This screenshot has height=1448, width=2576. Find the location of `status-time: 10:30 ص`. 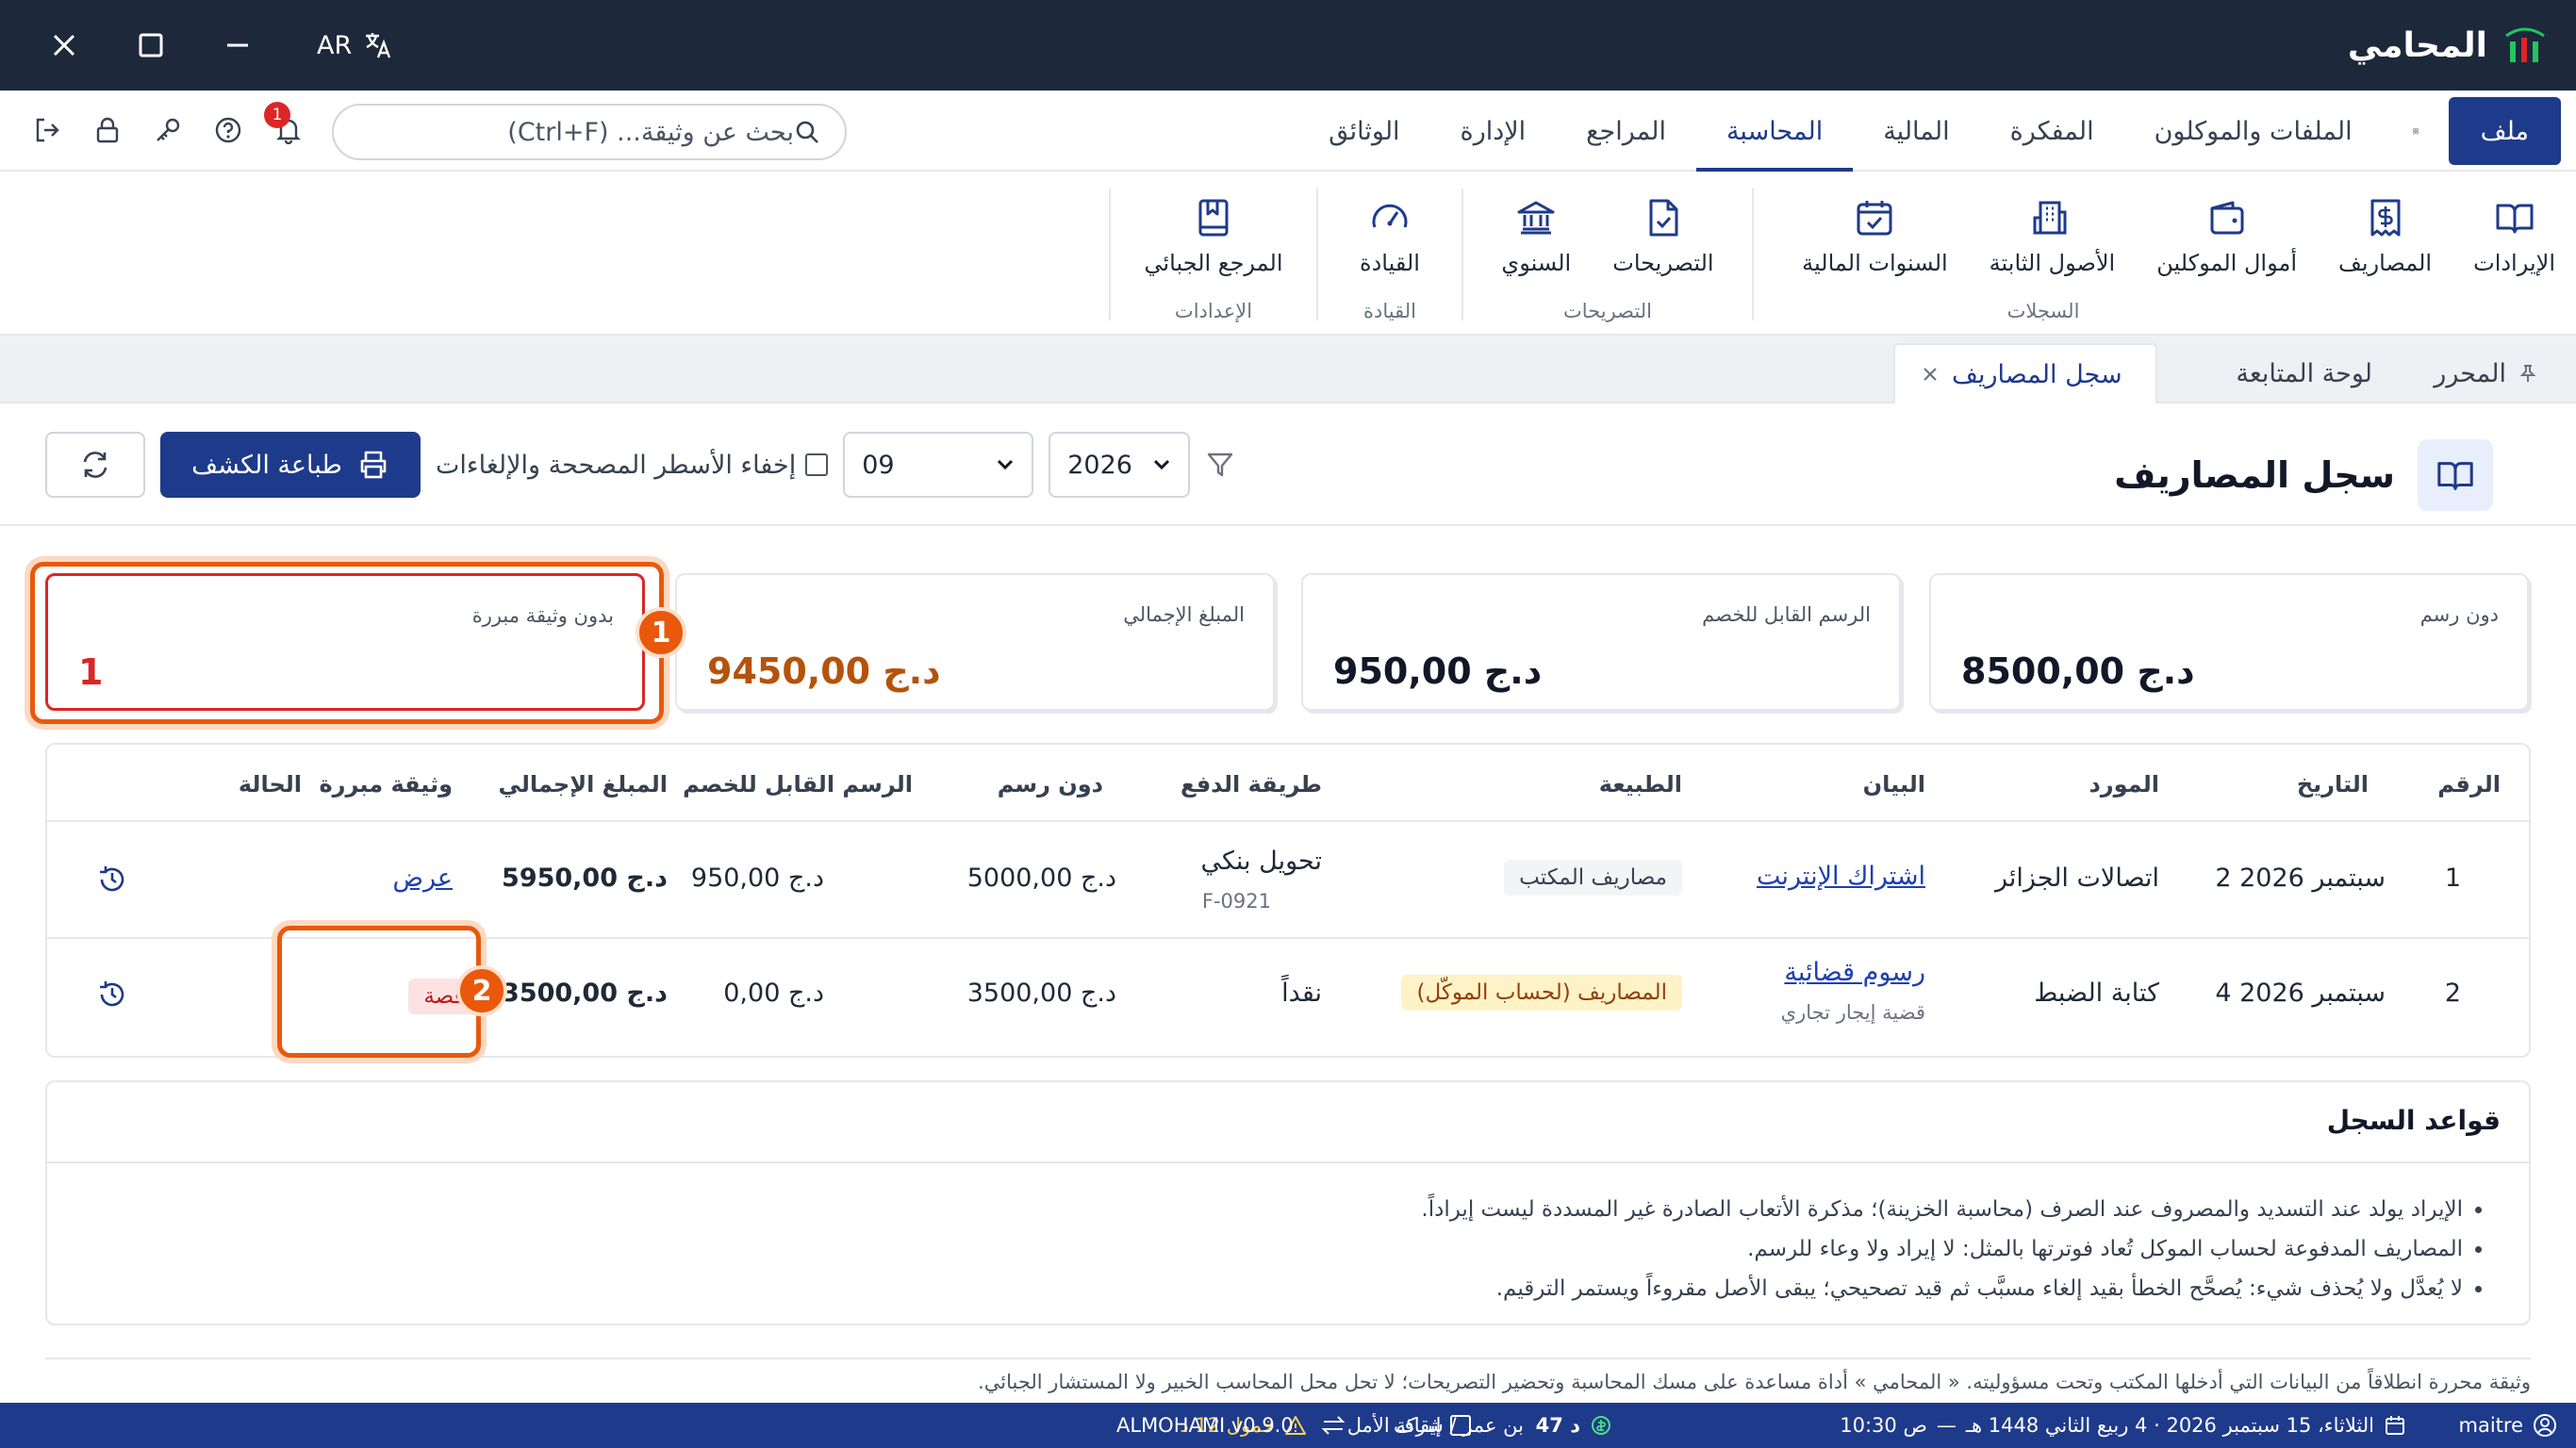

status-time: 10:30 ص is located at coordinates (1883, 1425).